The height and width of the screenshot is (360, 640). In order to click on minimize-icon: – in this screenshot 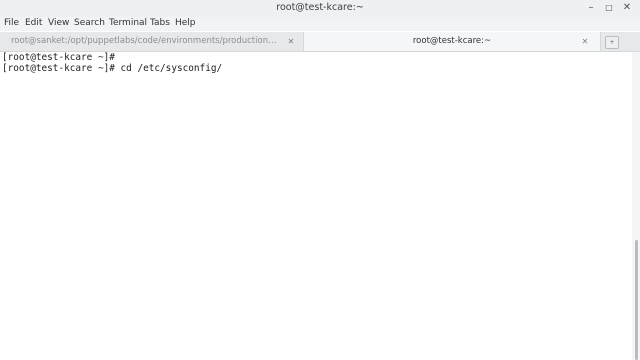, I will do `click(591, 8)`.